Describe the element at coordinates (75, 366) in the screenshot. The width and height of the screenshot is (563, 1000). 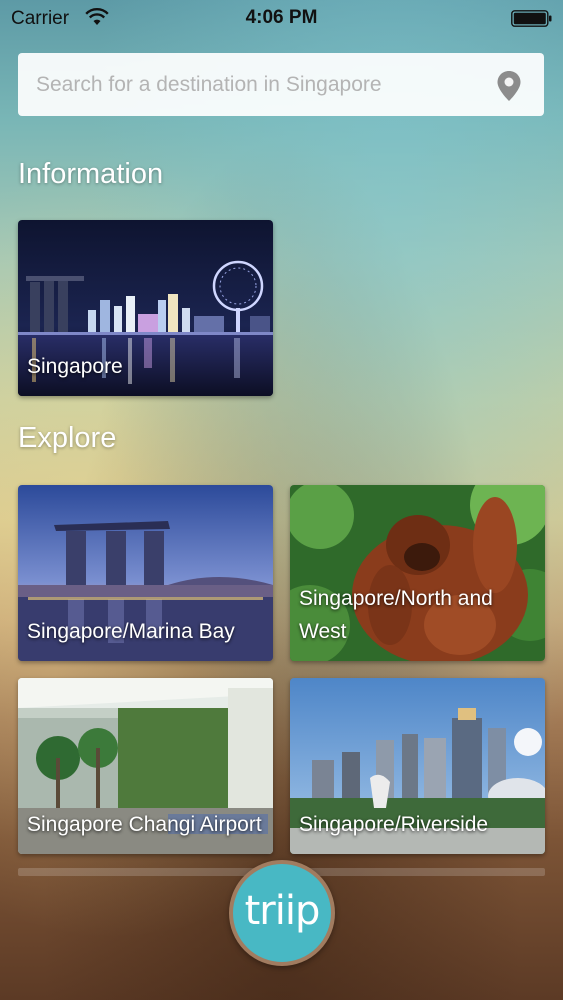
I see `card-label: Singapore` at that location.